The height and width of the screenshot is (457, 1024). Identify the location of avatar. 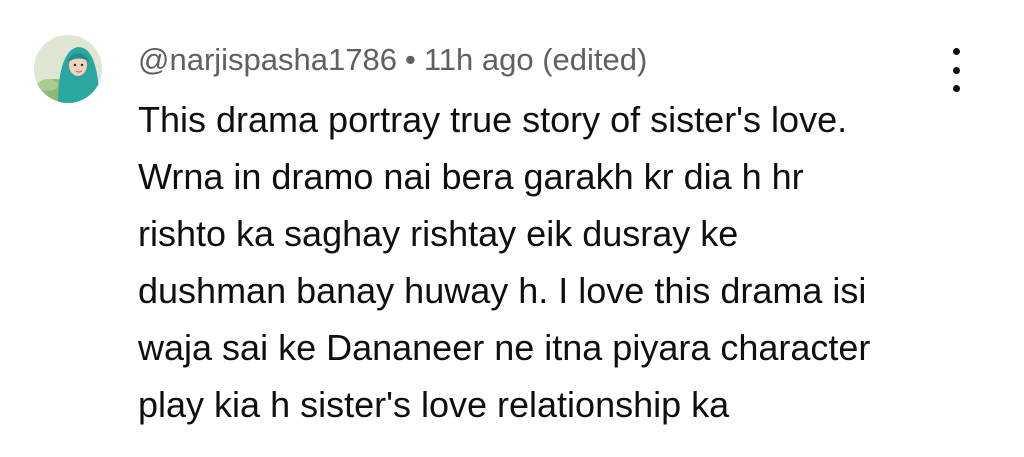
(68, 69).